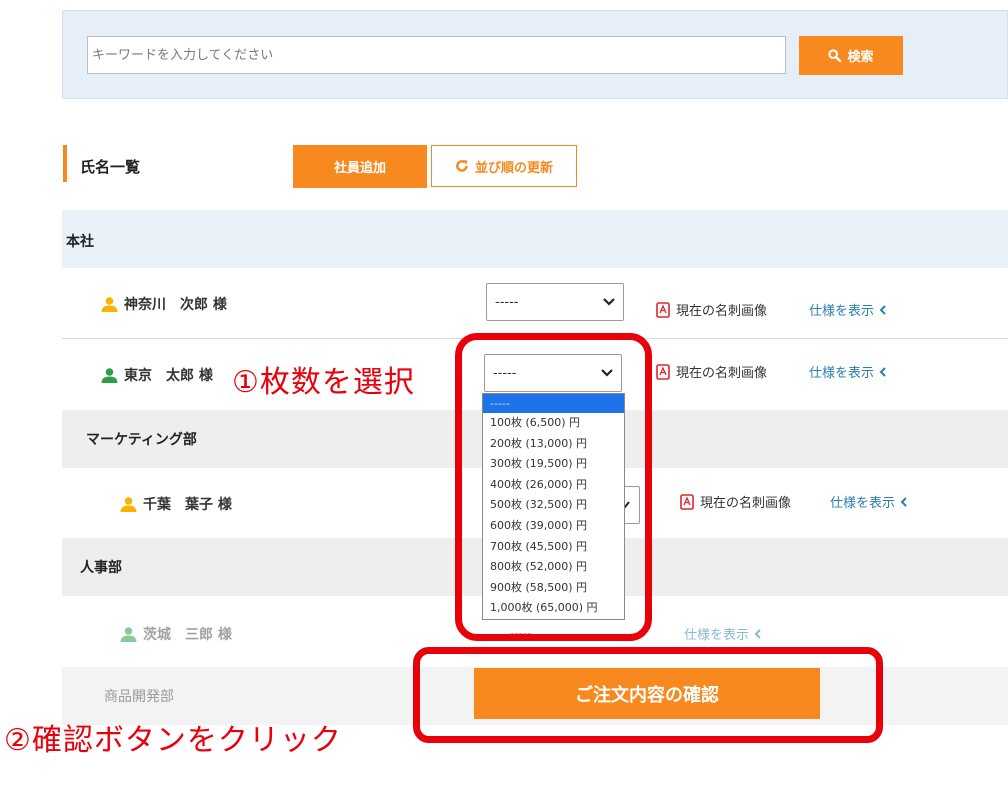  I want to click on group-label: マーケティング部, so click(141, 440).